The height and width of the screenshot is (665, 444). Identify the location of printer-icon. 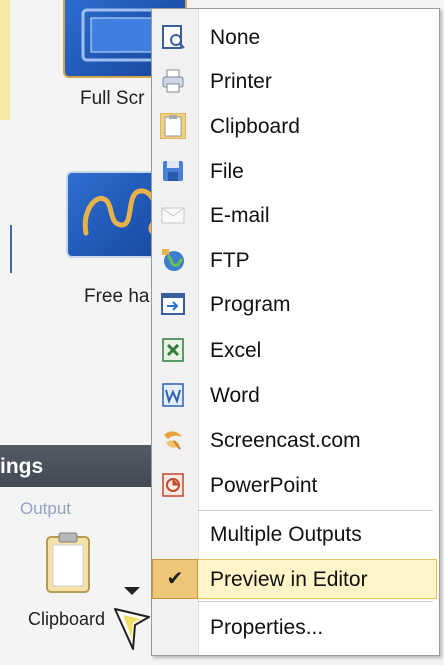
(173, 81).